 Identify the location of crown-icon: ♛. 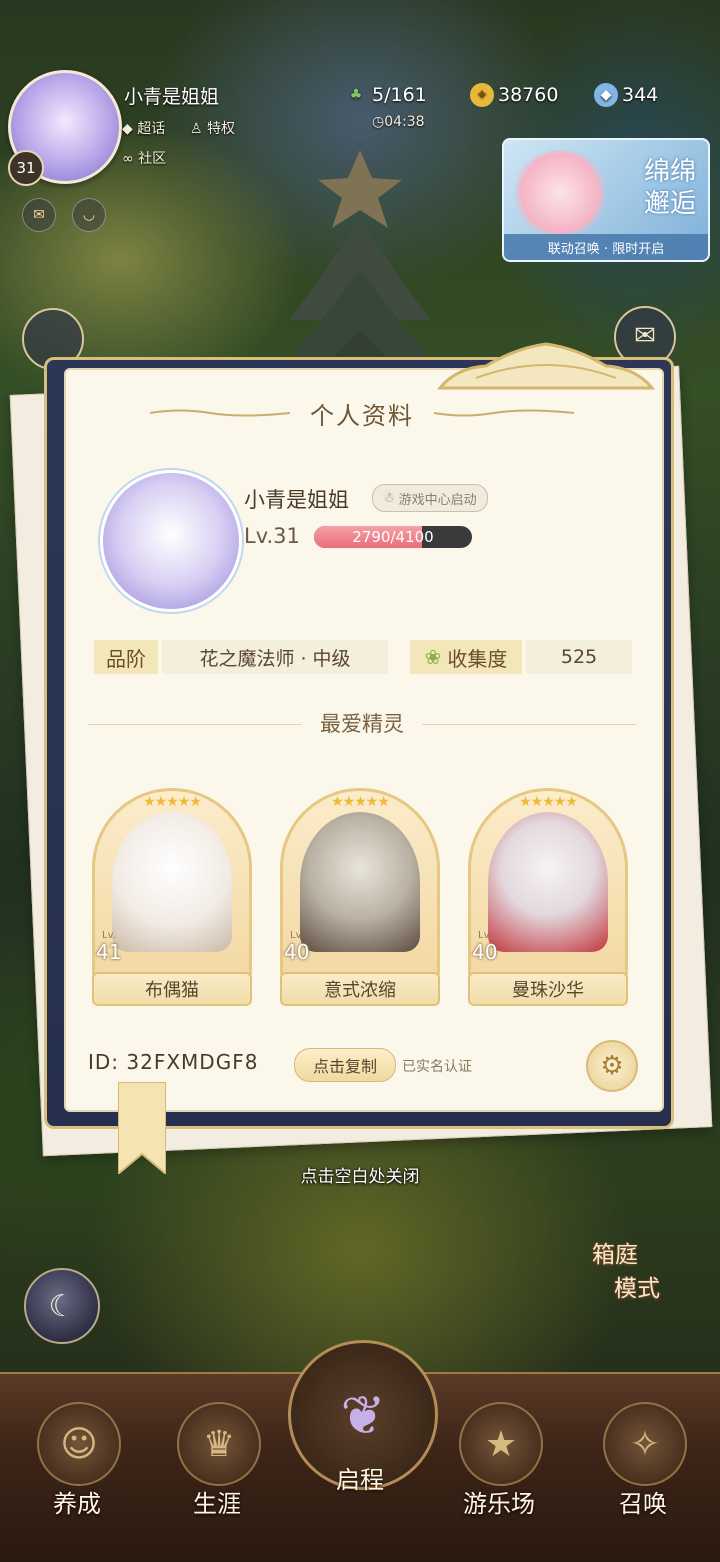
(219, 1444).